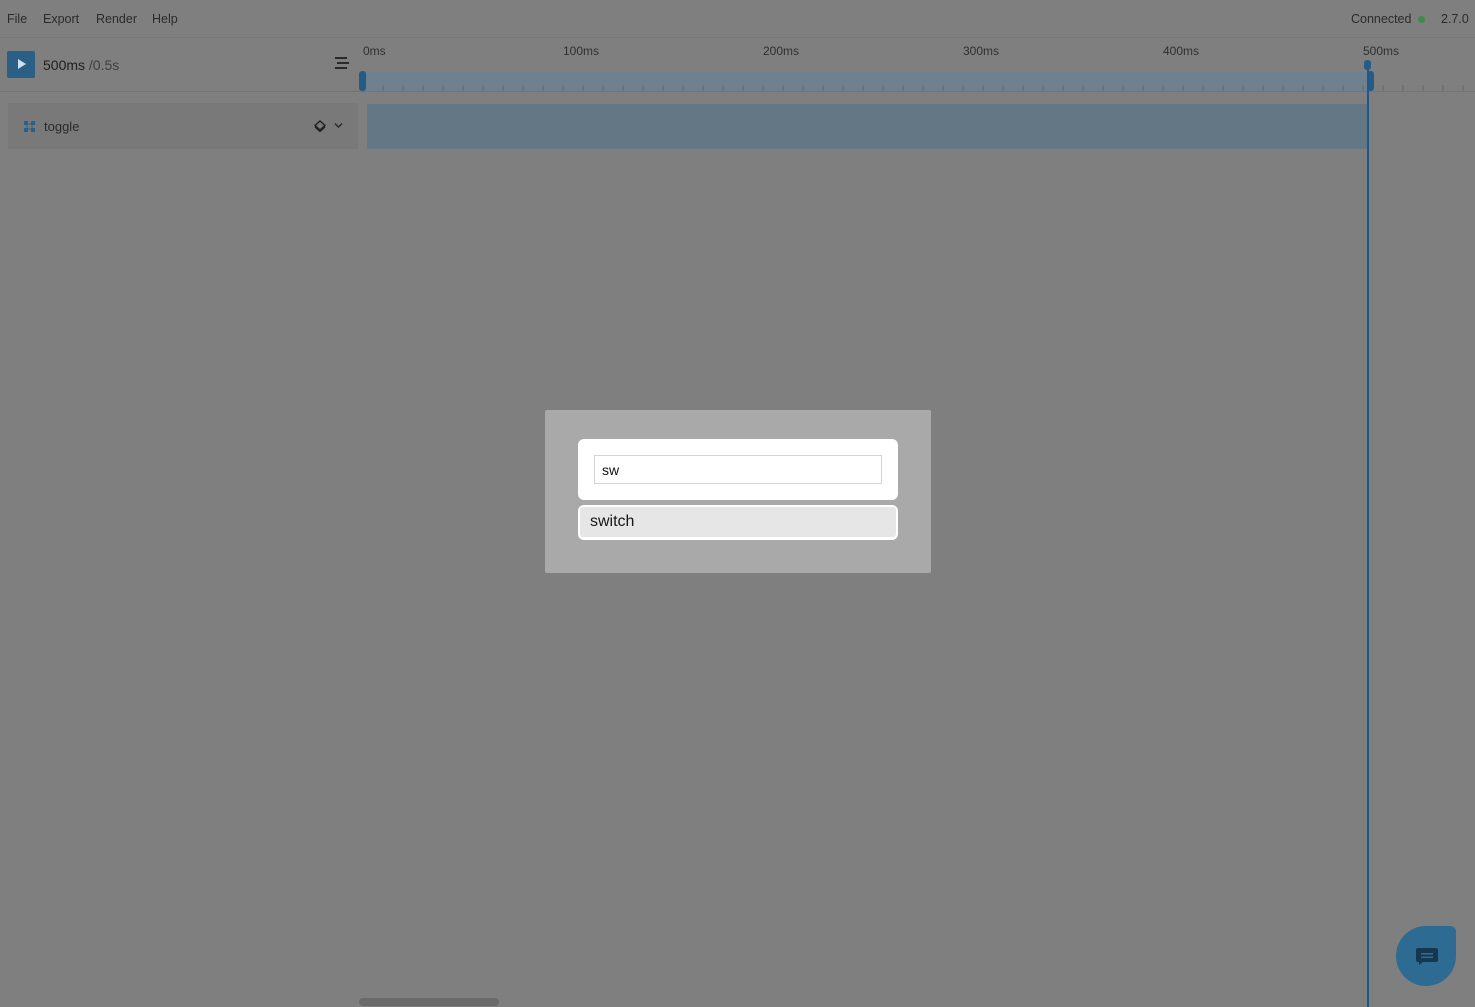 The width and height of the screenshot is (1475, 1007). What do you see at coordinates (62, 126) in the screenshot?
I see `track-name: toggle` at bounding box center [62, 126].